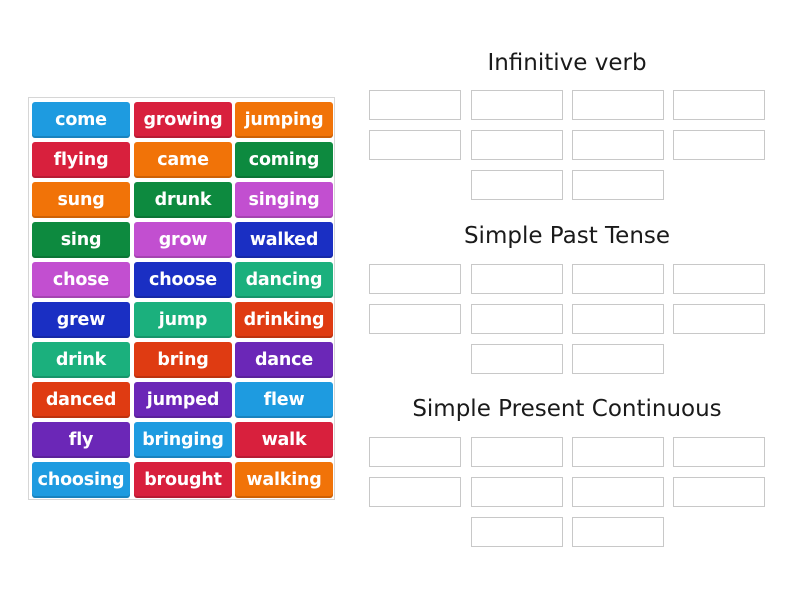 The width and height of the screenshot is (800, 600). Describe the element at coordinates (284, 320) in the screenshot. I see `word-tile: drinking` at that location.